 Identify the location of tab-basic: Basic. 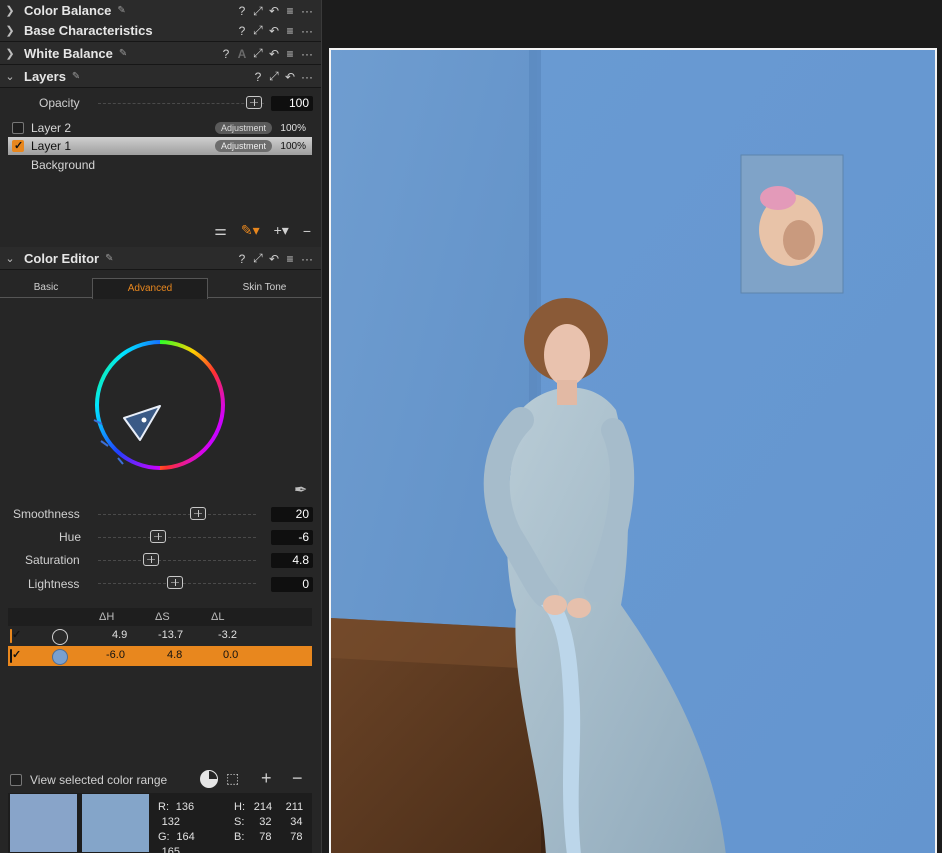
(46, 288).